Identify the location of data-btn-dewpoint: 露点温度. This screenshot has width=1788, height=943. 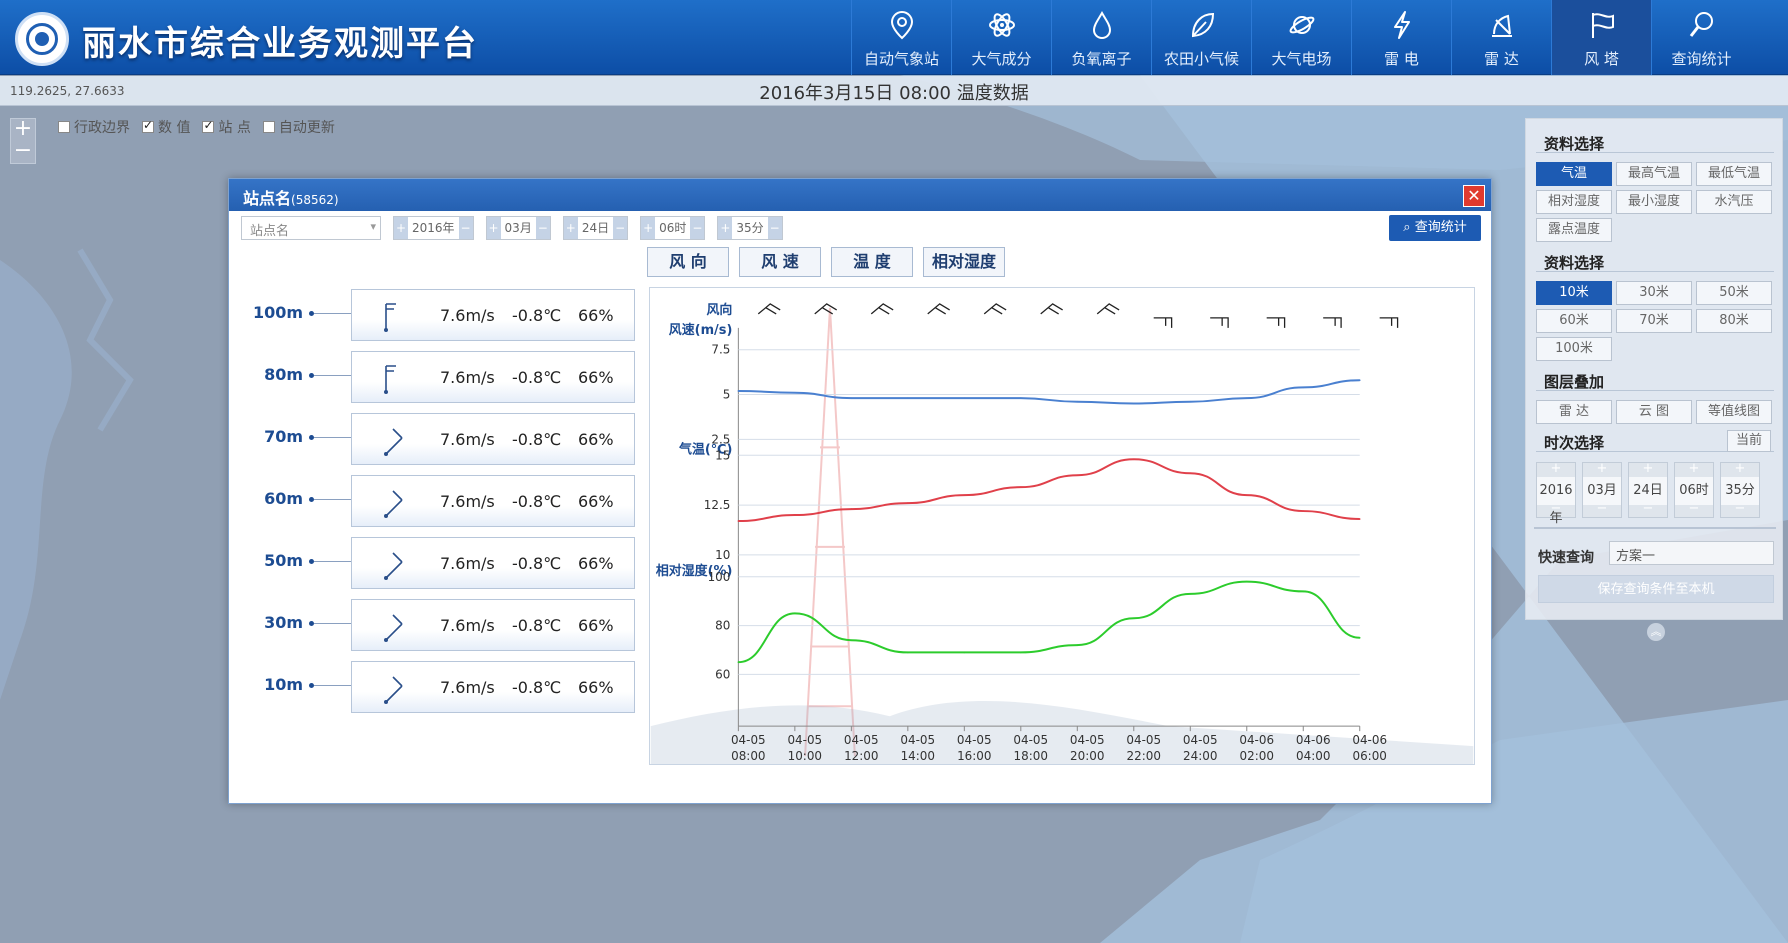
(1574, 230).